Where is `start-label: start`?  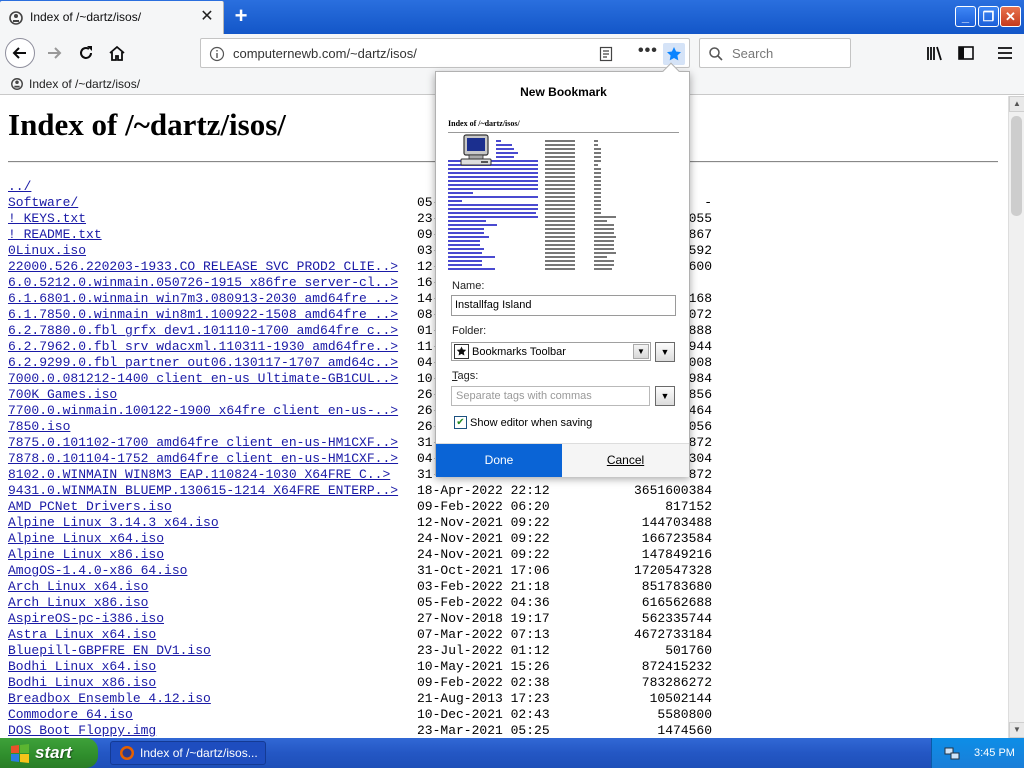
start-label: start is located at coordinates (53, 752).